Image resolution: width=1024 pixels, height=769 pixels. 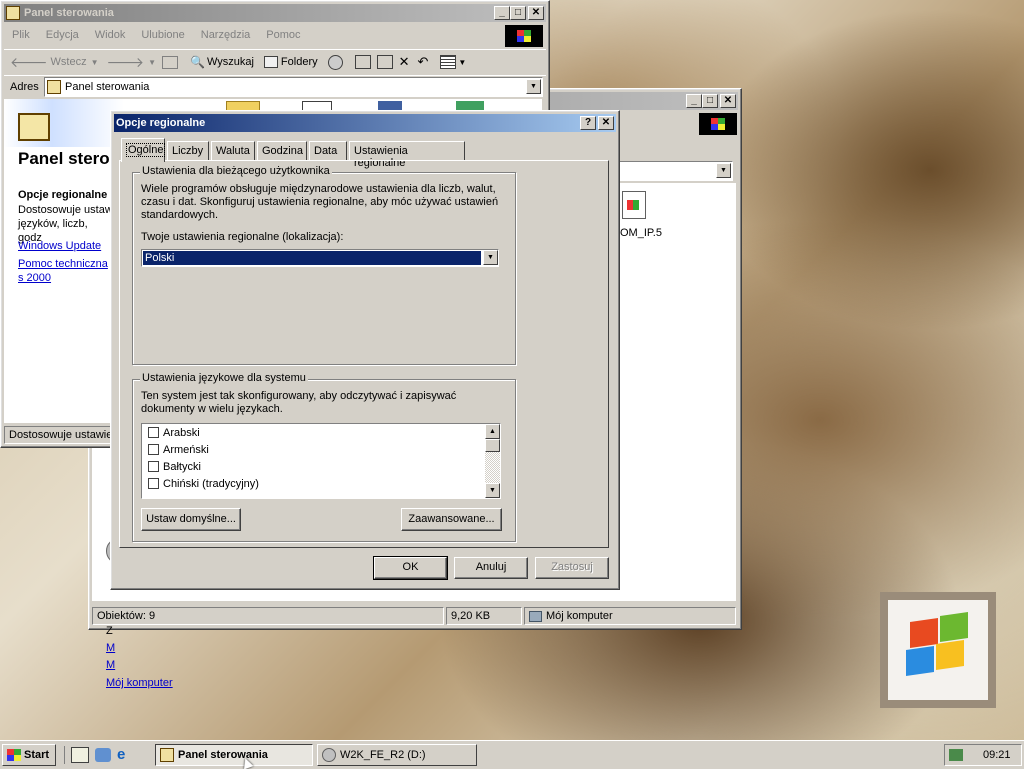 I want to click on task-drive-window: W2K_FE_R2 (D:), so click(x=397, y=755).